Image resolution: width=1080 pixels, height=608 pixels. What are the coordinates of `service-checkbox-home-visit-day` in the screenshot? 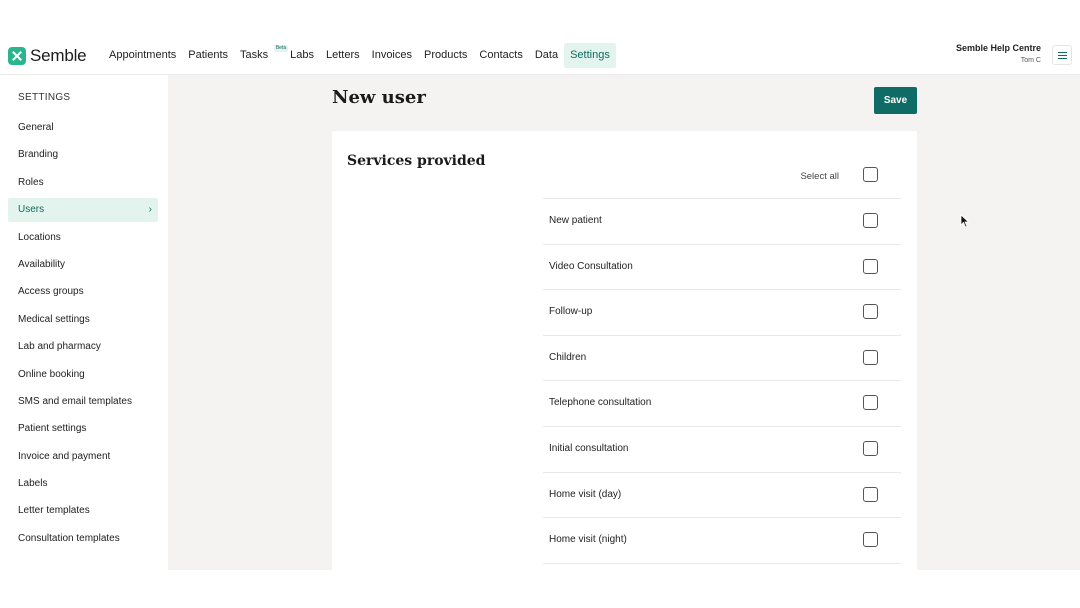 It's located at (870, 494).